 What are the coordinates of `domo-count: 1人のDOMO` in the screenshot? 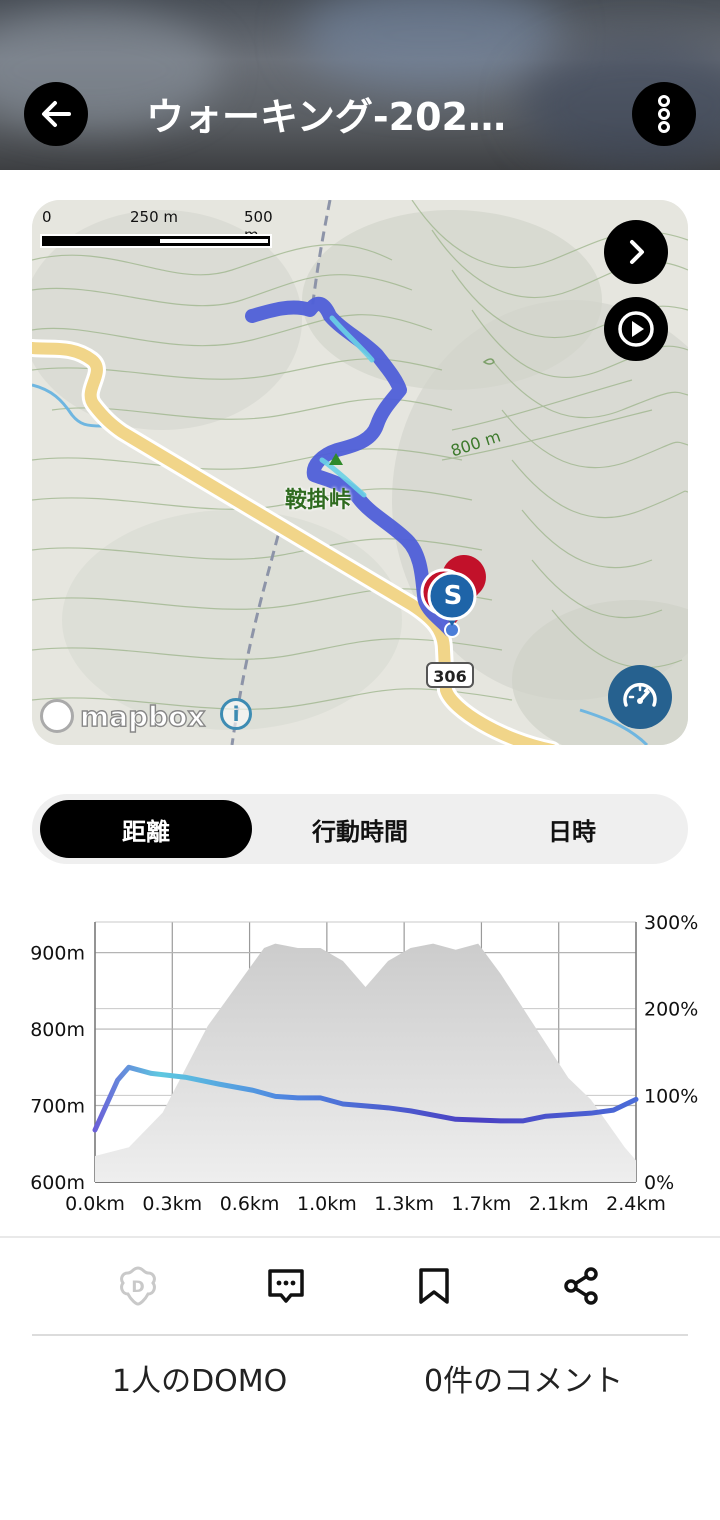 It's located at (199, 1382).